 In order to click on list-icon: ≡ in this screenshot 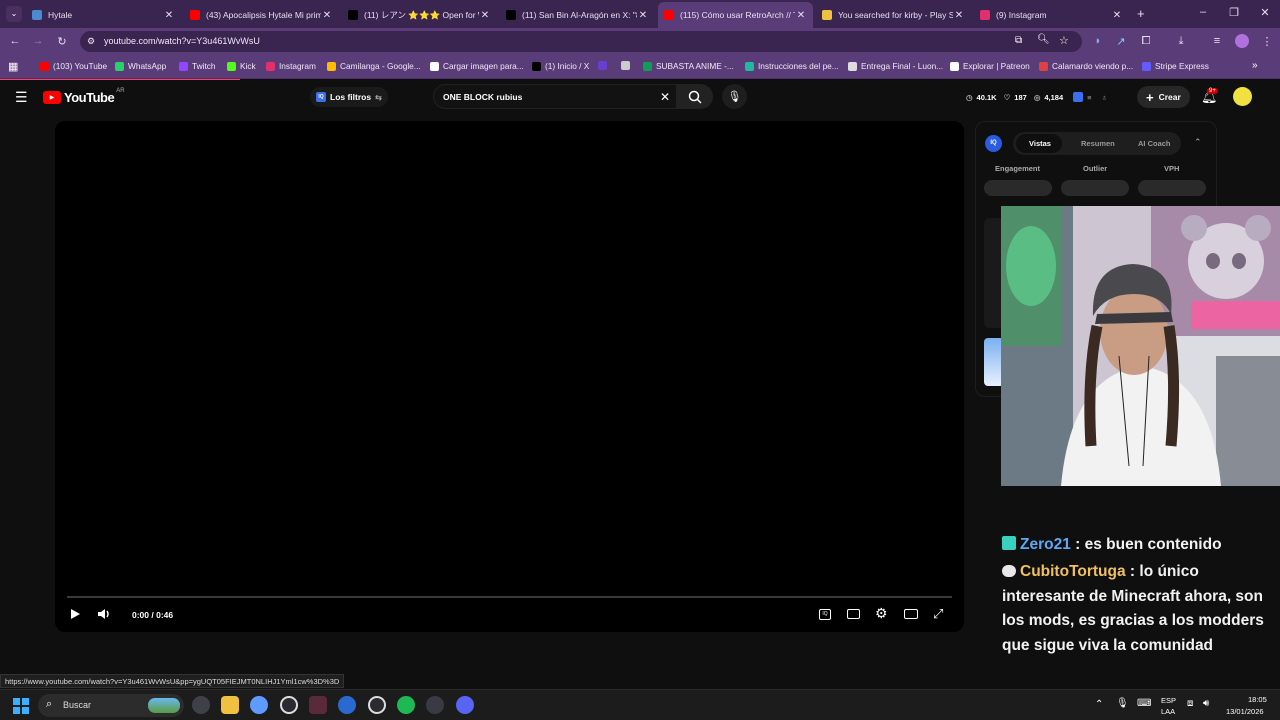, I will do `click(1089, 97)`.